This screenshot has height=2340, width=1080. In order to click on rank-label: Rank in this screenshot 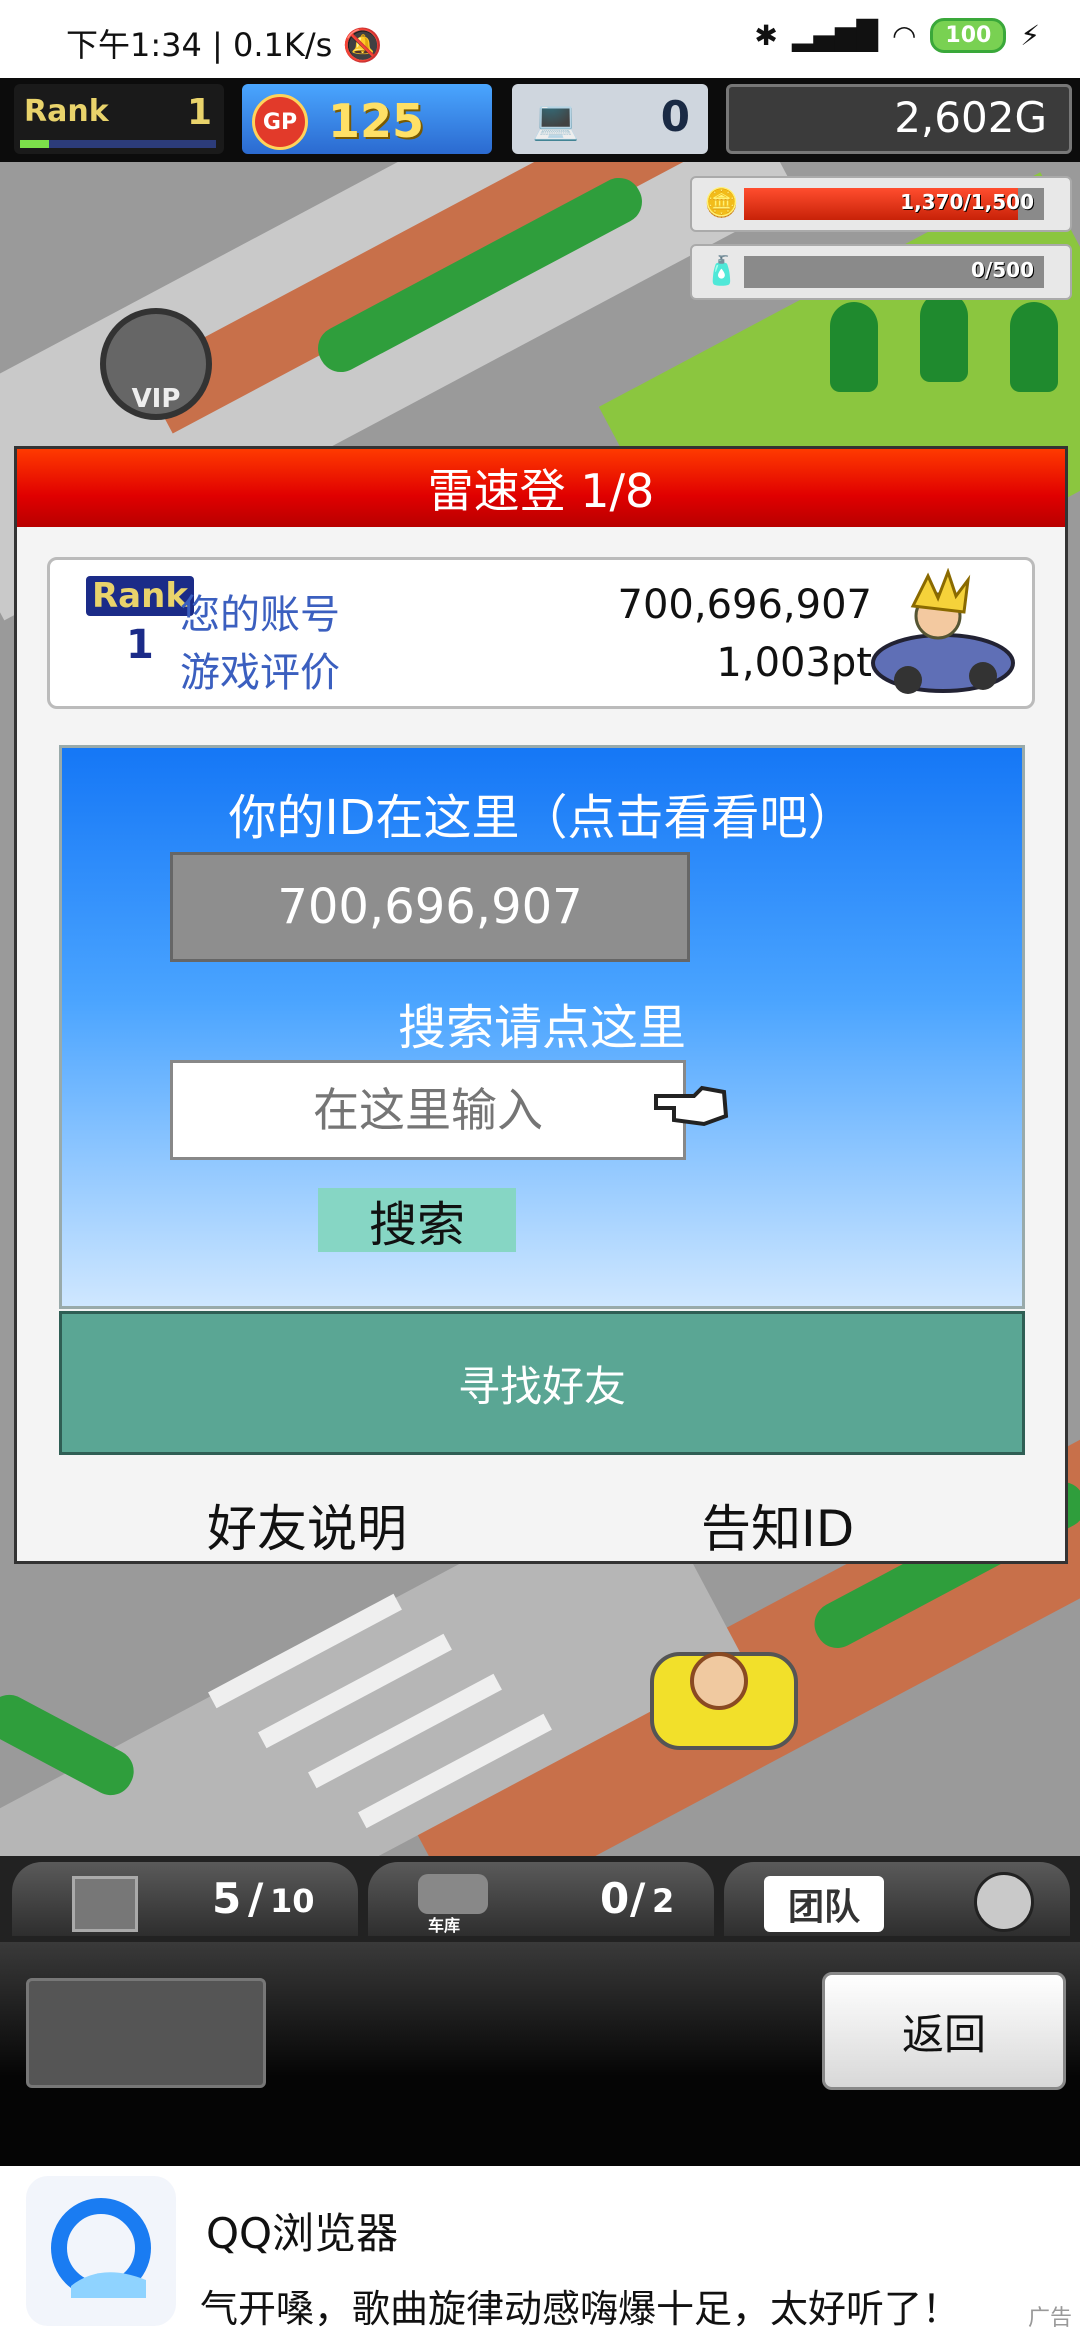, I will do `click(66, 111)`.